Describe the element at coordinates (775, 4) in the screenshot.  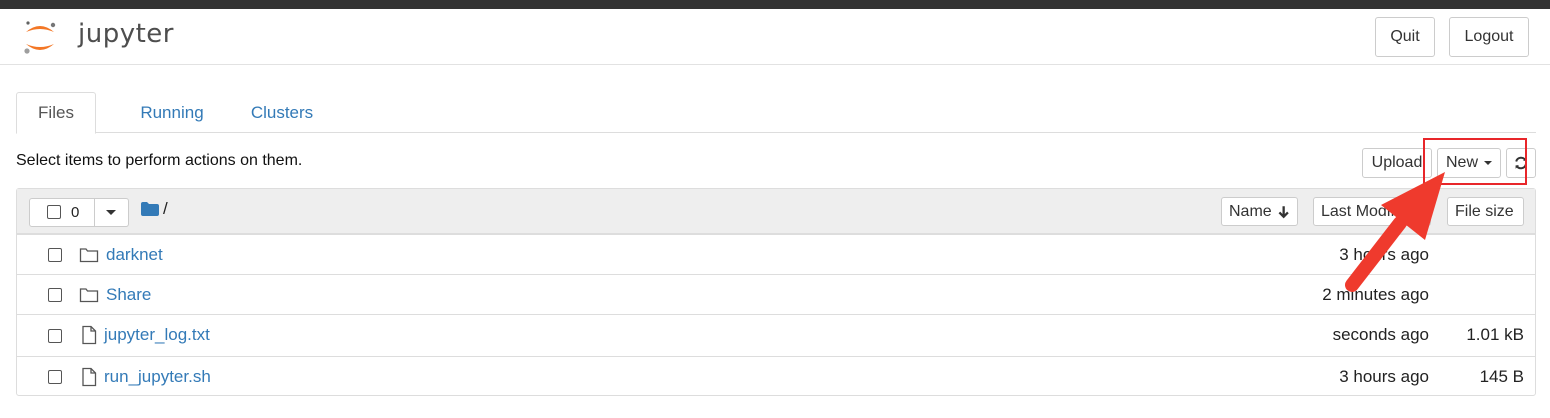
I see `window-top-bar` at that location.